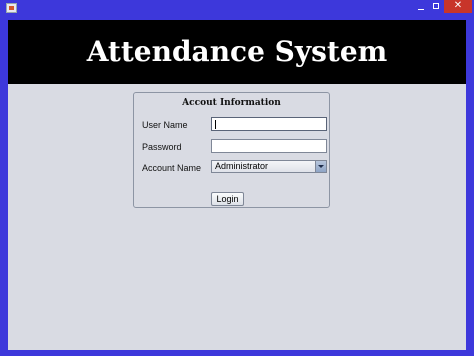 The image size is (474, 356). What do you see at coordinates (227, 199) in the screenshot?
I see `login-button: Login` at bounding box center [227, 199].